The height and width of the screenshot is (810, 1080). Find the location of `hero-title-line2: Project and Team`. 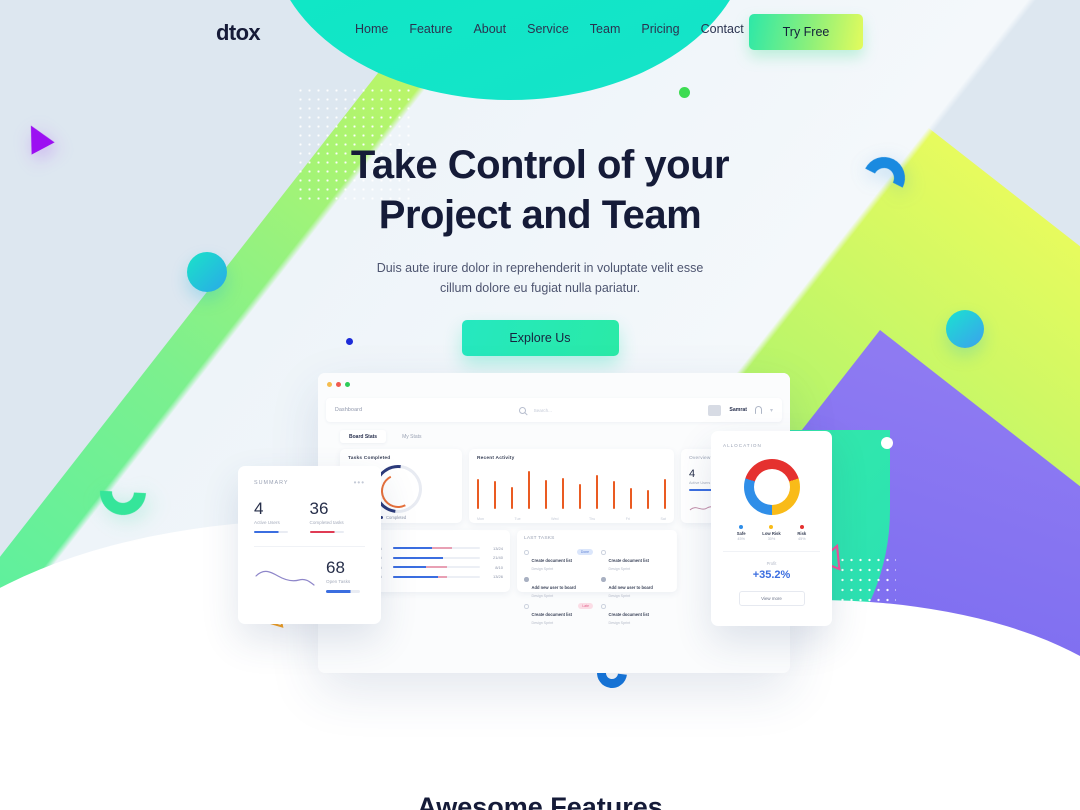

hero-title-line2: Project and Team is located at coordinates (540, 215).